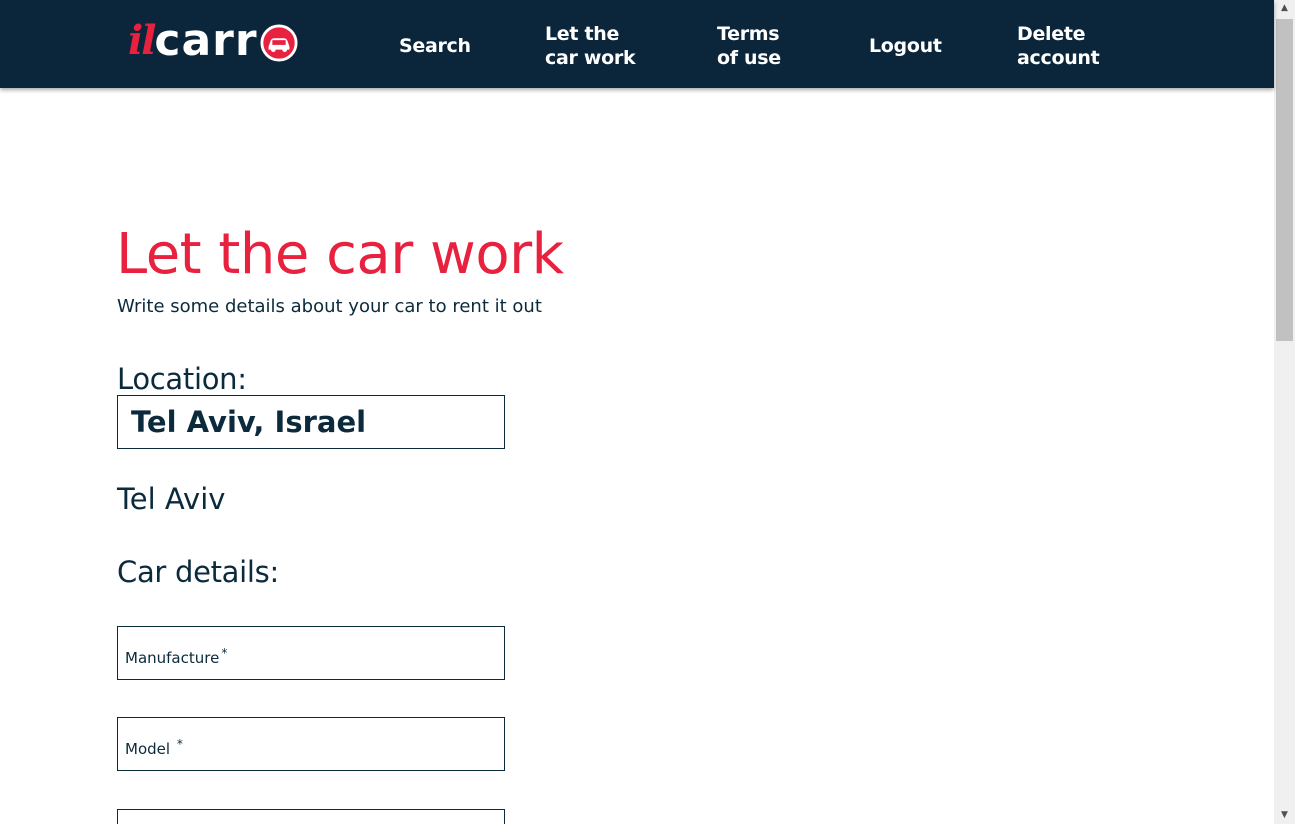 The height and width of the screenshot is (824, 1295). What do you see at coordinates (172, 658) in the screenshot?
I see `manufacture-label-text: Manufacture` at bounding box center [172, 658].